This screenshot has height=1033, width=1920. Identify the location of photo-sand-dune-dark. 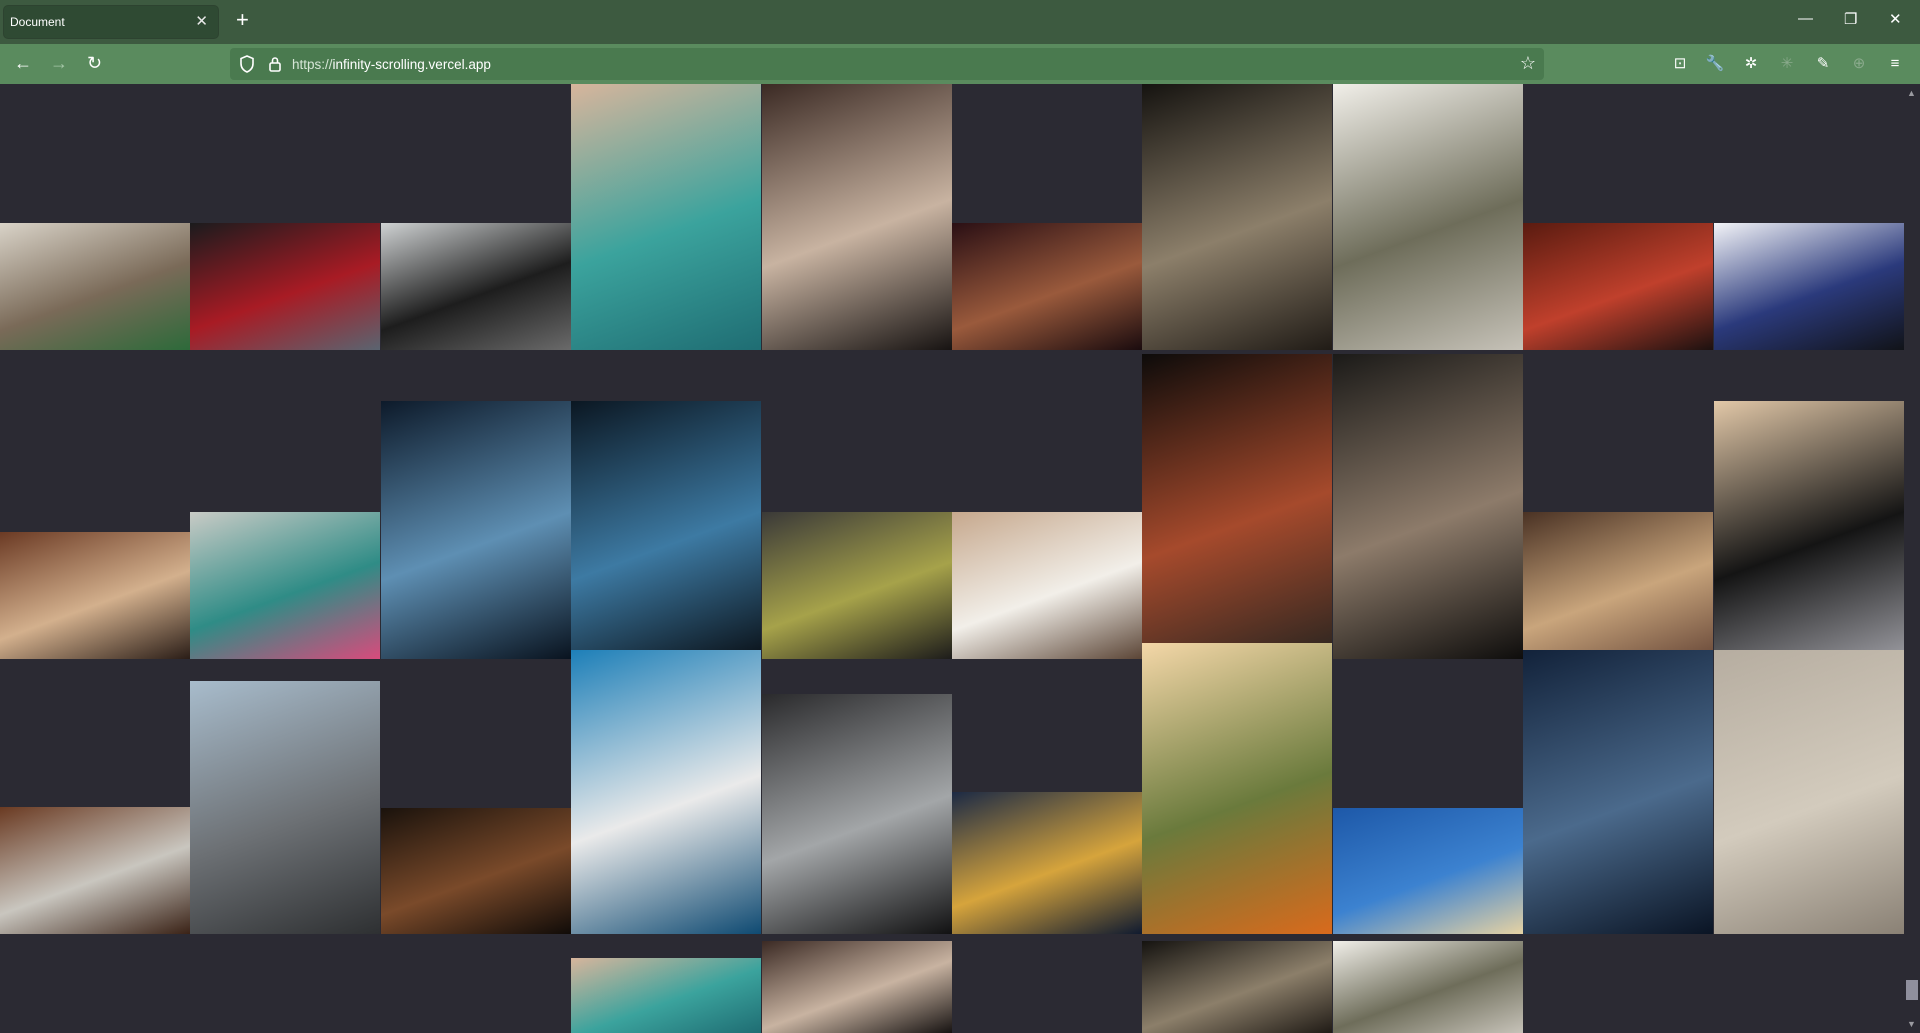
(476, 871).